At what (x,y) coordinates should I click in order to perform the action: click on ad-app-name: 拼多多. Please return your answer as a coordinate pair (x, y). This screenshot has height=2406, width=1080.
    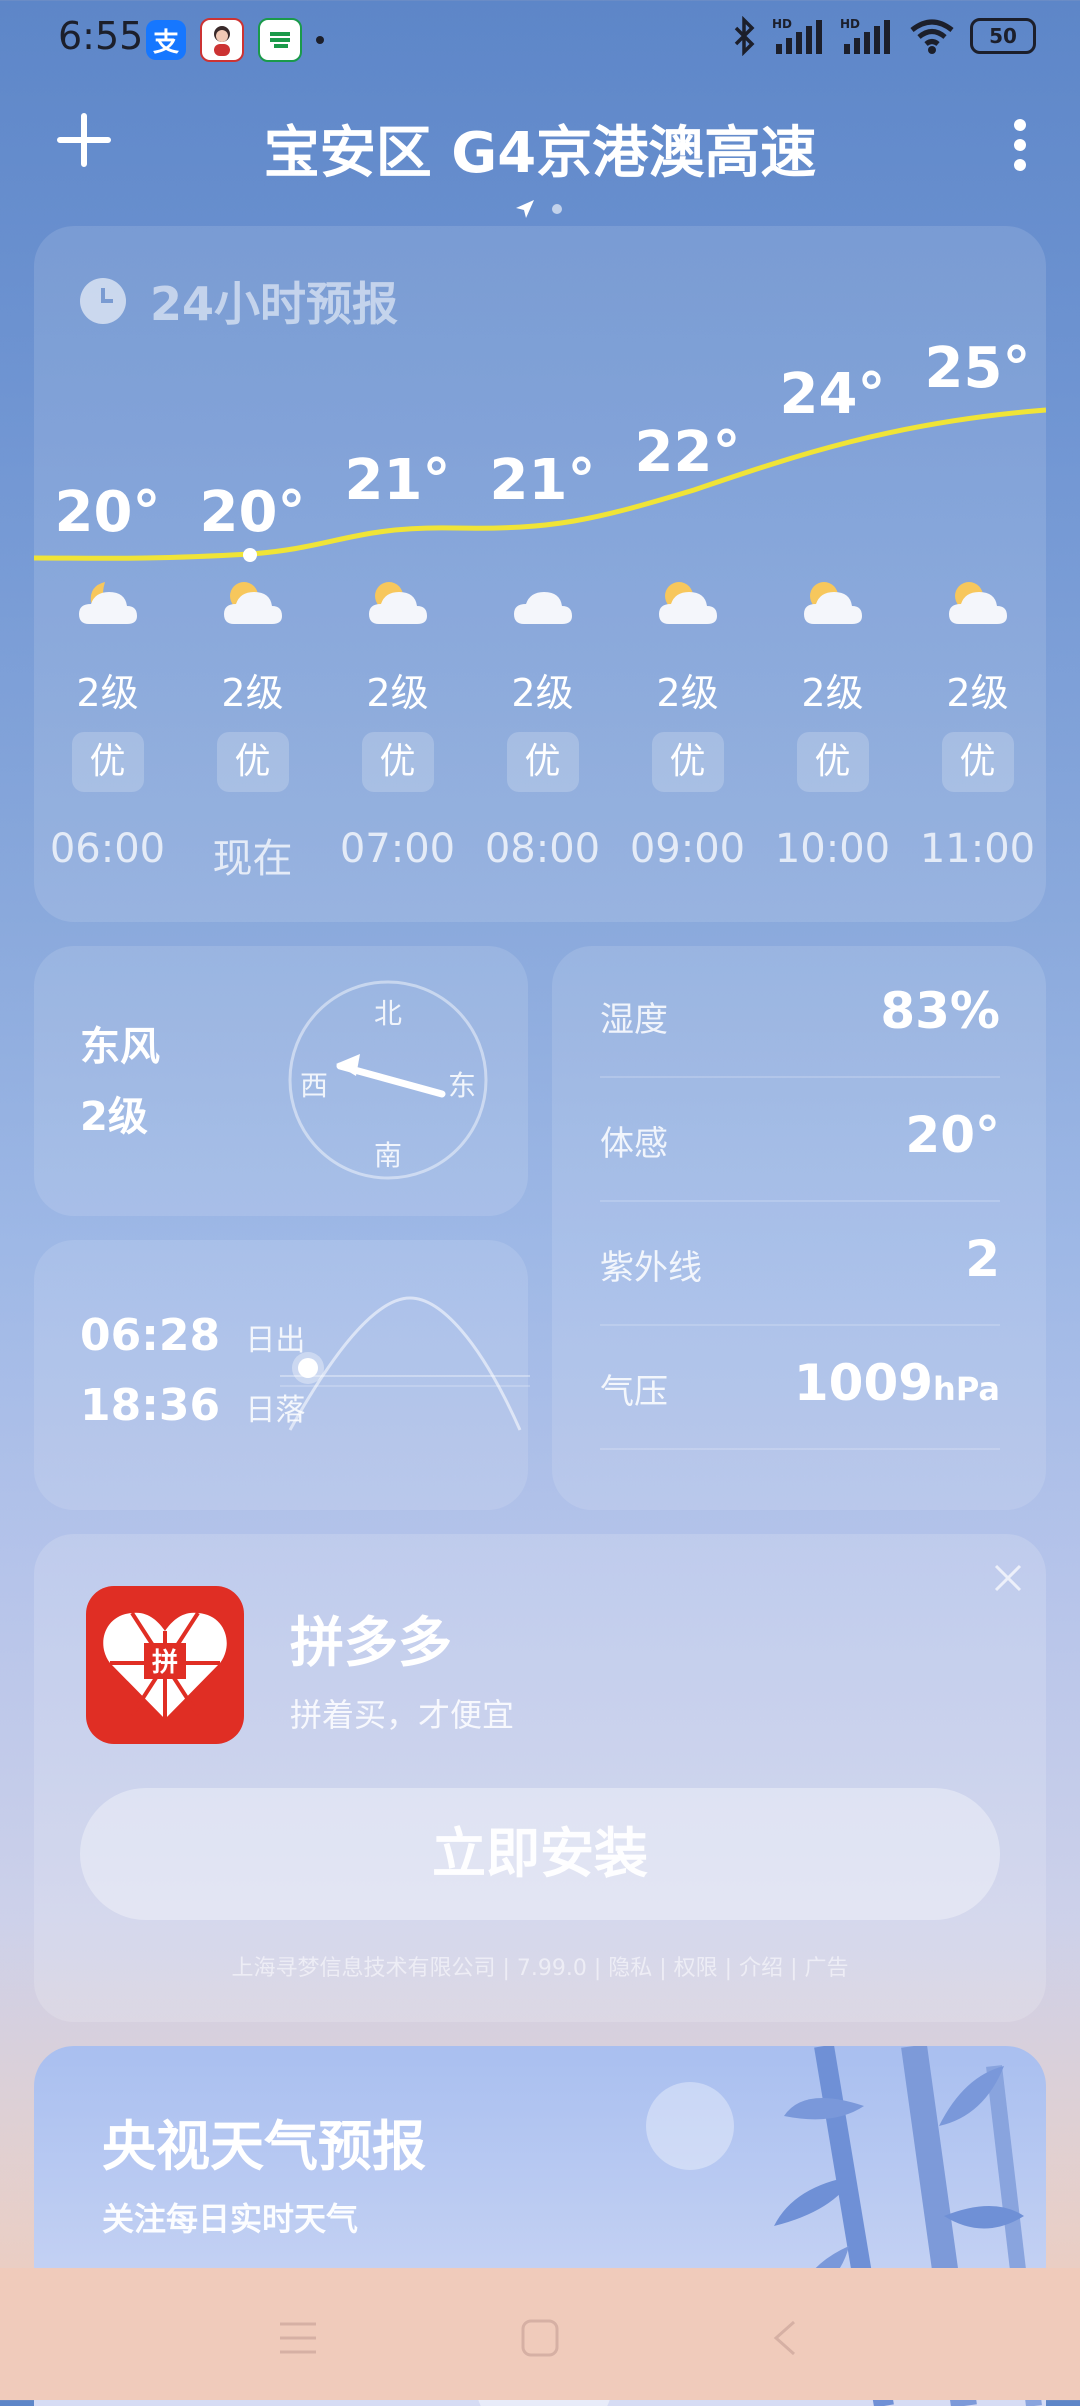
    Looking at the image, I should click on (371, 1642).